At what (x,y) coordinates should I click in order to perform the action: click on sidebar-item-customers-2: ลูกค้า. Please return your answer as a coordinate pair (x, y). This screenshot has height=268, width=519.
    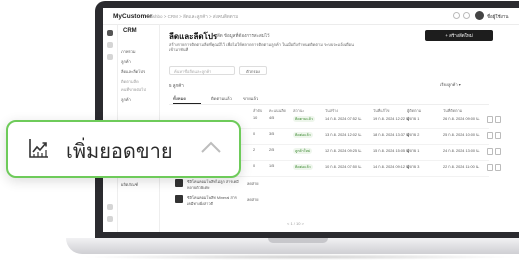
    Looking at the image, I should click on (126, 99).